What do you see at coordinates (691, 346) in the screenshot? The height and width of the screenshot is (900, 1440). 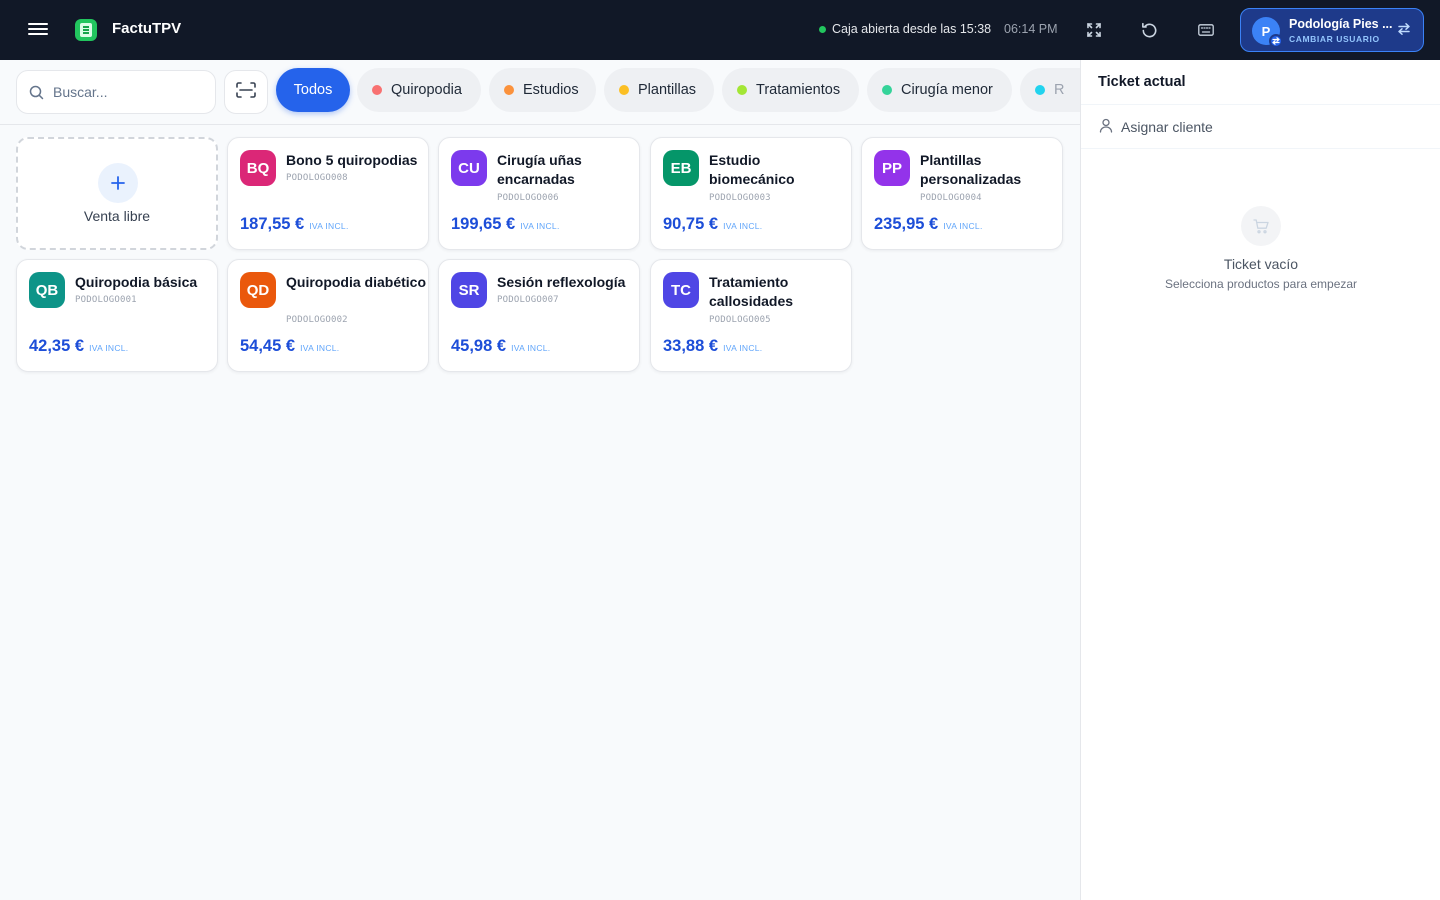 I see `price-value: 33,88 €` at bounding box center [691, 346].